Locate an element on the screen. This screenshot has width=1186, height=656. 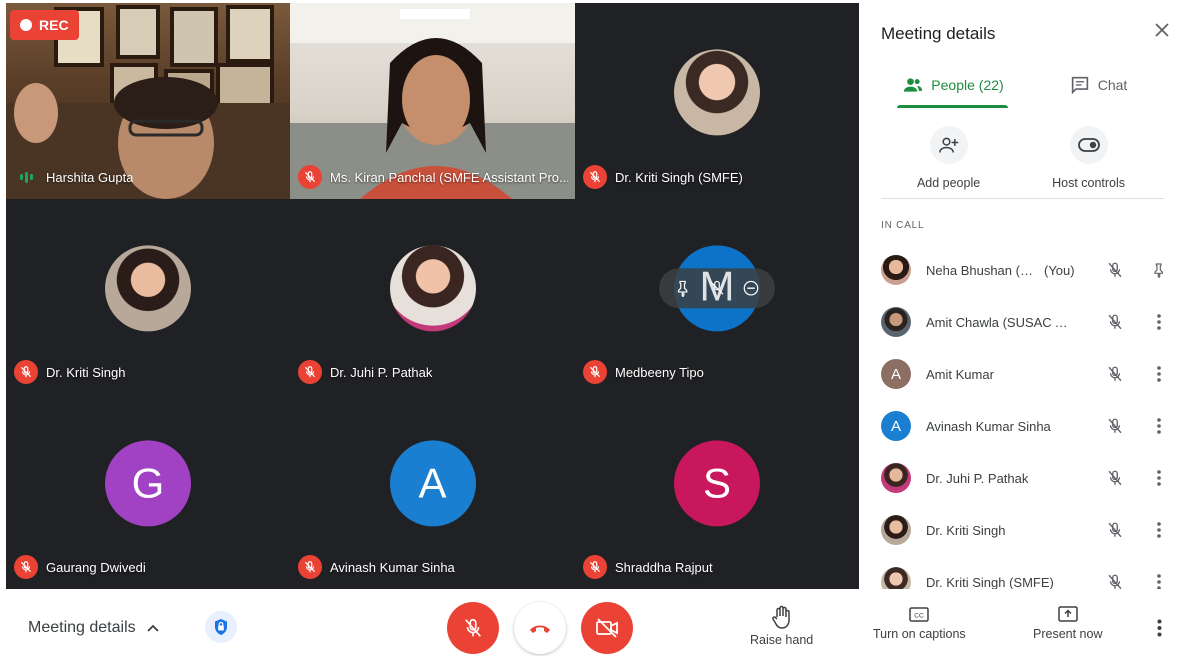
tile-name: Gaurang Dwivedi is located at coordinates (96, 567).